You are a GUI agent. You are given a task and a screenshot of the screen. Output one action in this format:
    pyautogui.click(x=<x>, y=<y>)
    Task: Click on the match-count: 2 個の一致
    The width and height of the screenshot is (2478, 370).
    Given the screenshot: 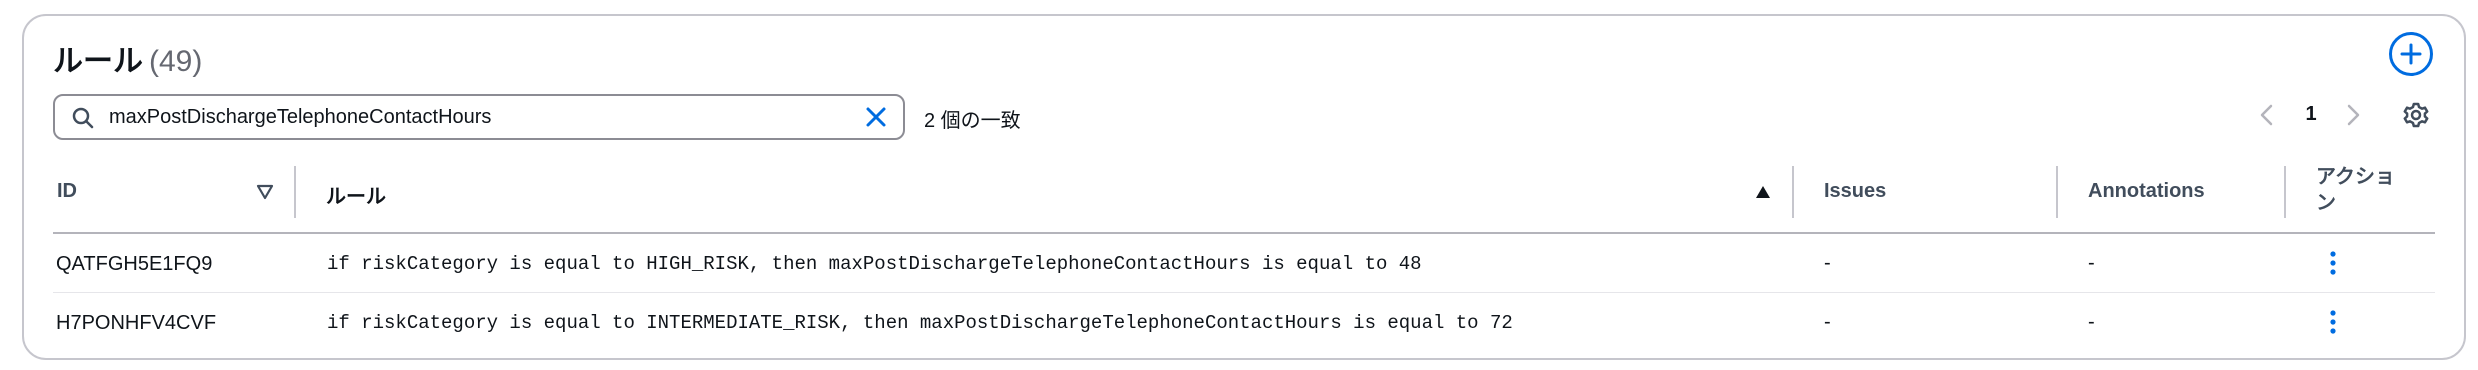 What is the action you would take?
    pyautogui.click(x=972, y=121)
    